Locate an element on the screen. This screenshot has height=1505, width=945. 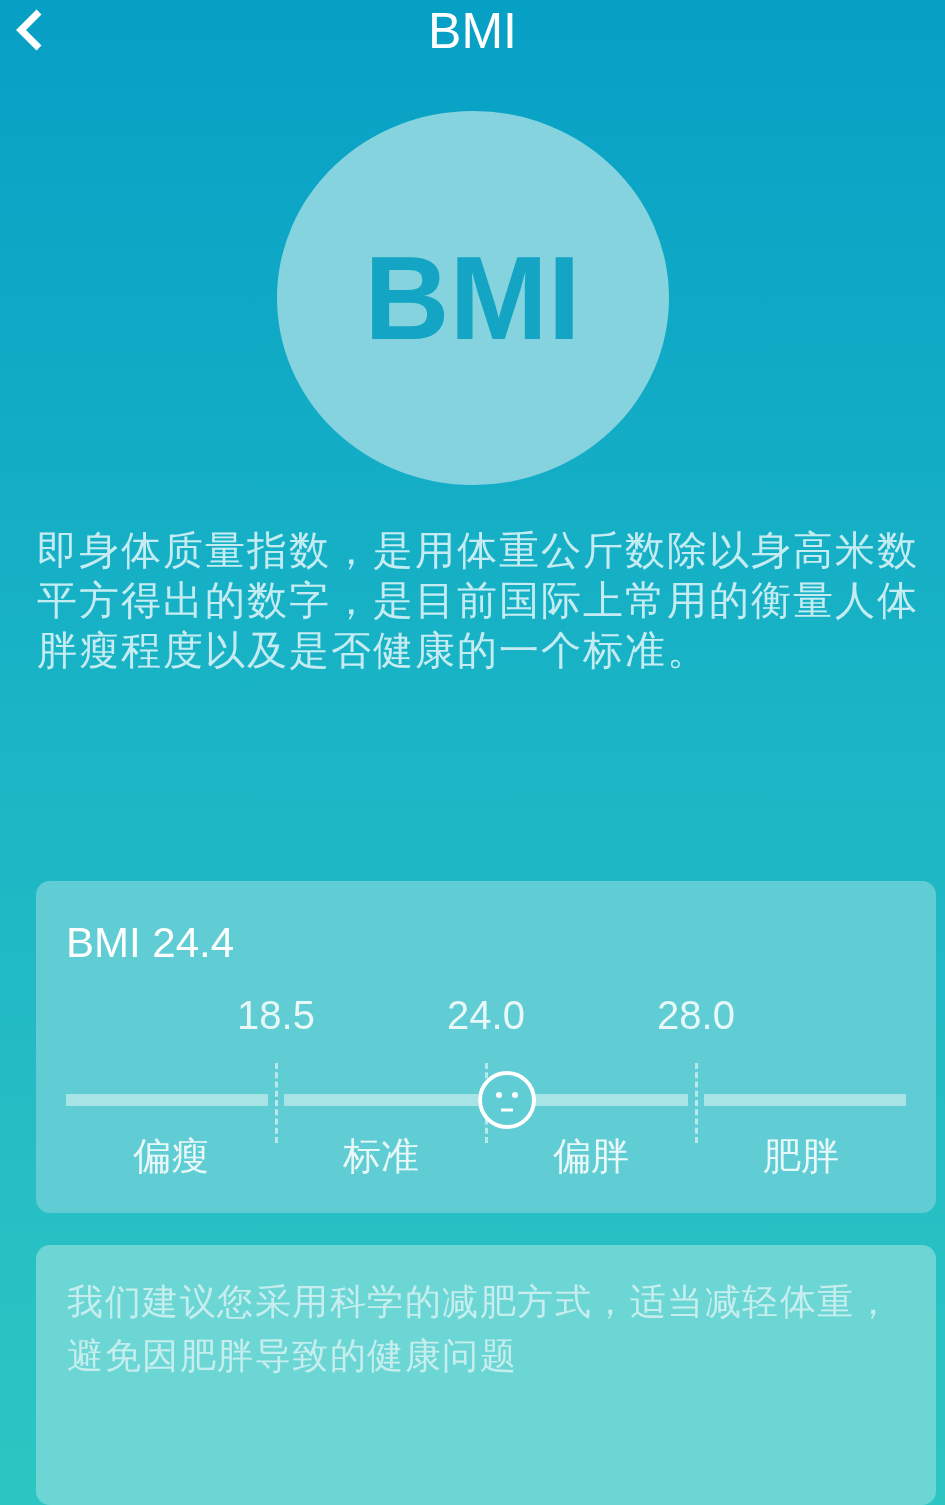
threshold-label: 28.0 is located at coordinates (696, 1015).